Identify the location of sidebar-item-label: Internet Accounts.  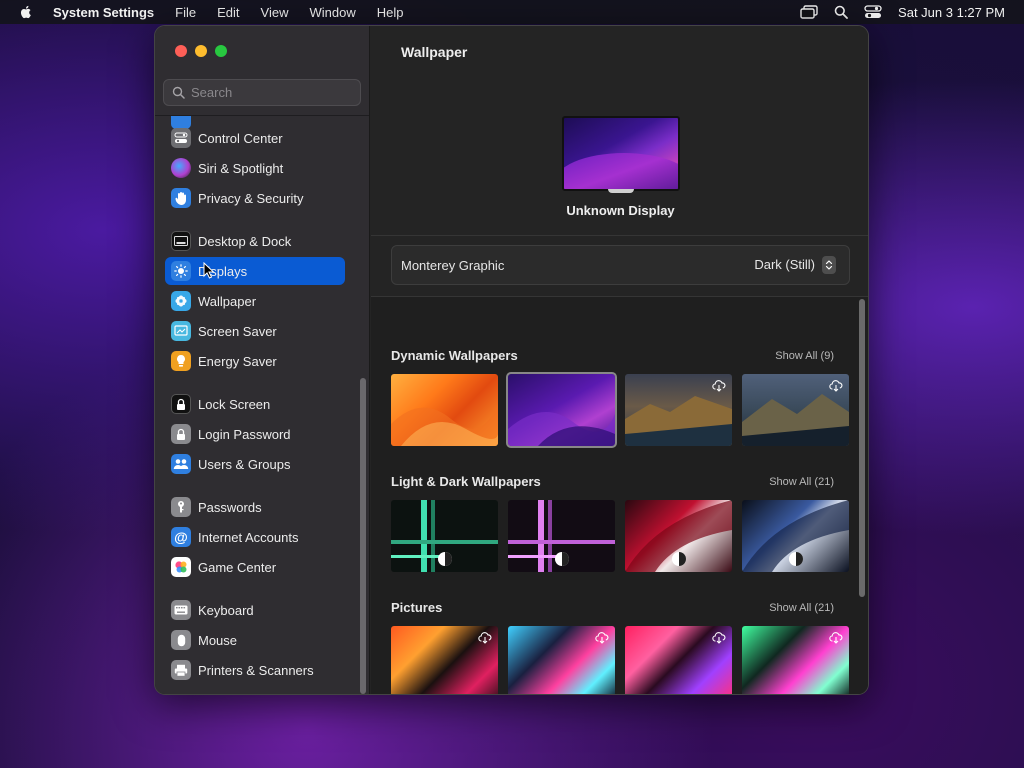
(248, 537).